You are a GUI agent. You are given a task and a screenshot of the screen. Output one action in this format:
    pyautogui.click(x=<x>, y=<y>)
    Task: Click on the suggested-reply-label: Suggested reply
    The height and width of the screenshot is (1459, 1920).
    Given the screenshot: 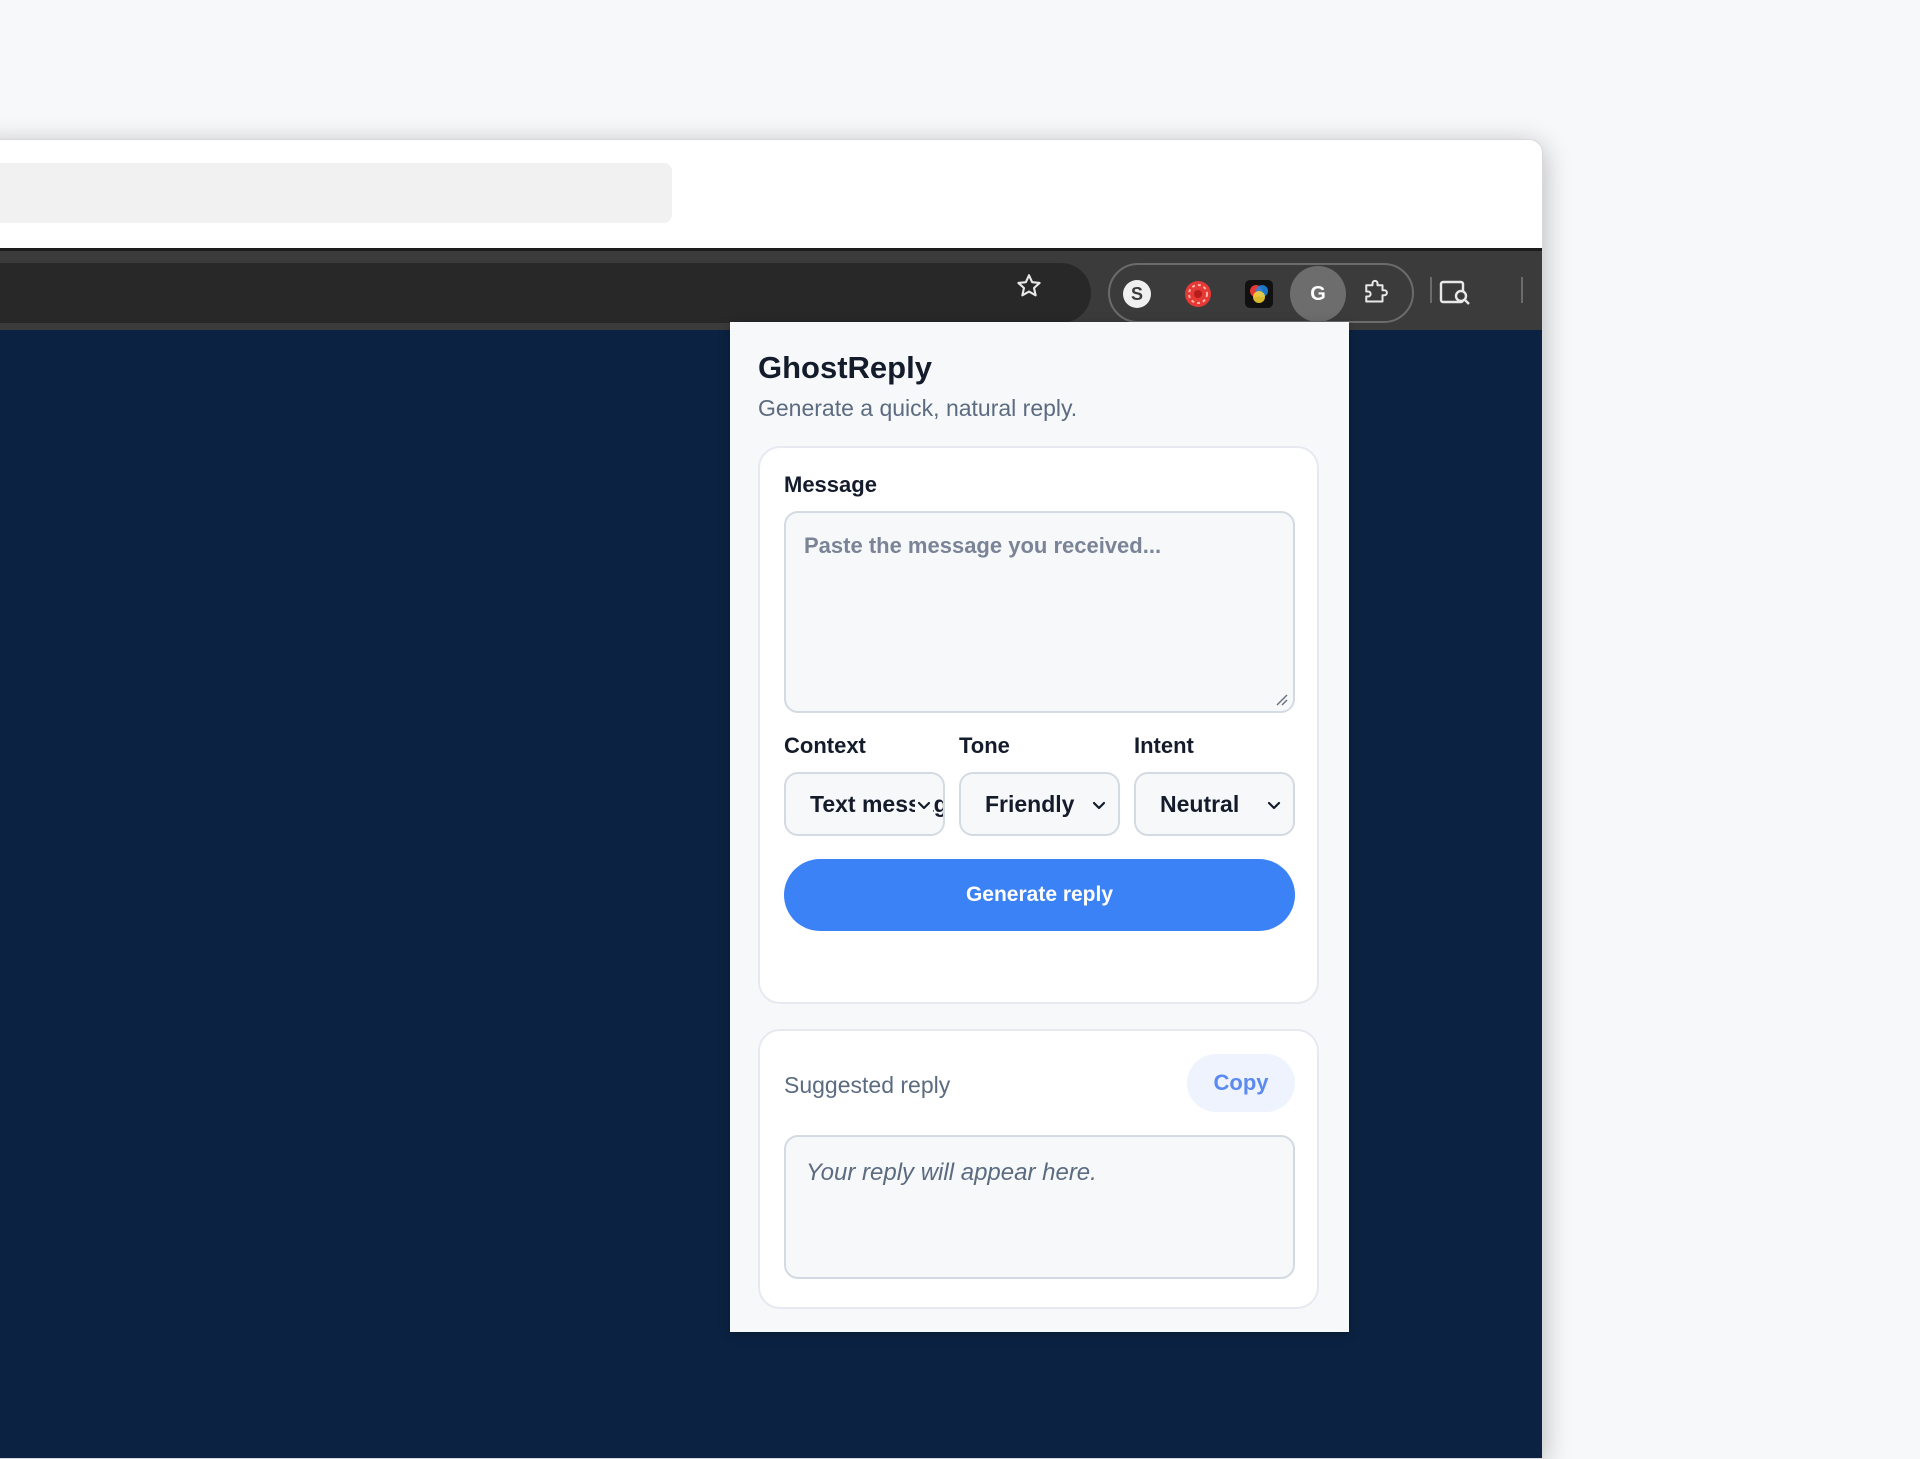 What is the action you would take?
    pyautogui.click(x=867, y=1085)
    